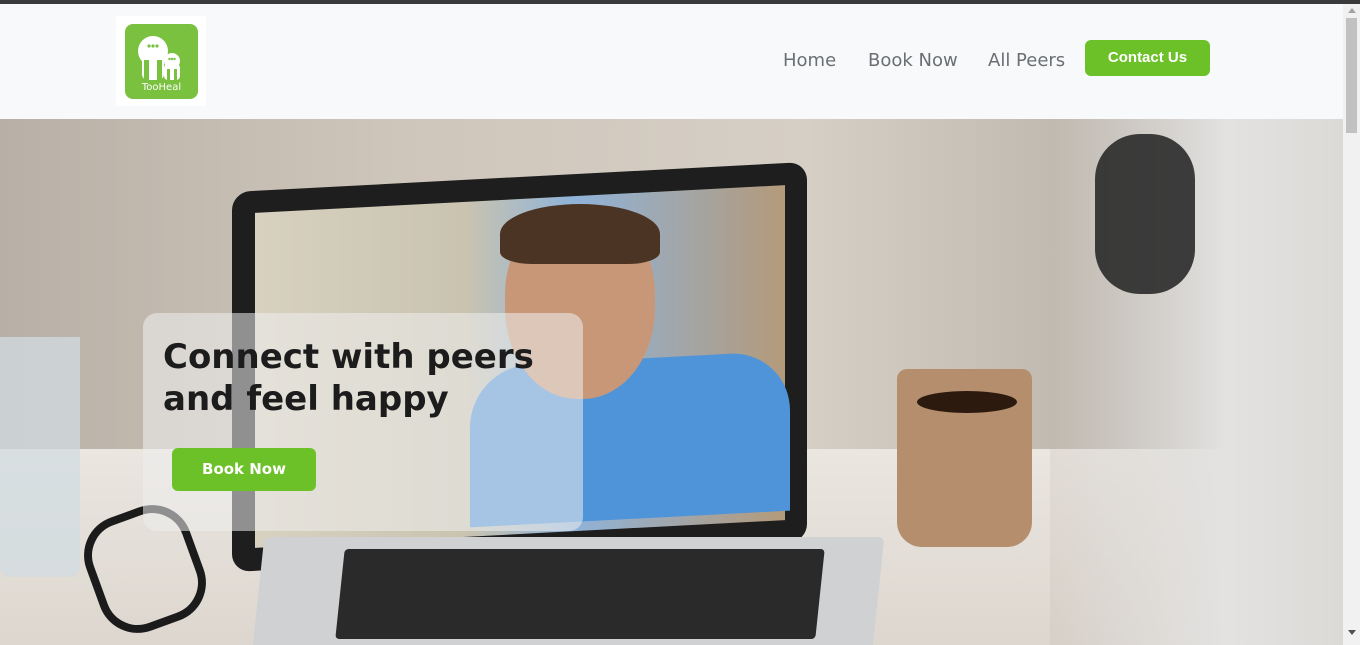 The height and width of the screenshot is (645, 1360). I want to click on coffee-image, so click(967, 402).